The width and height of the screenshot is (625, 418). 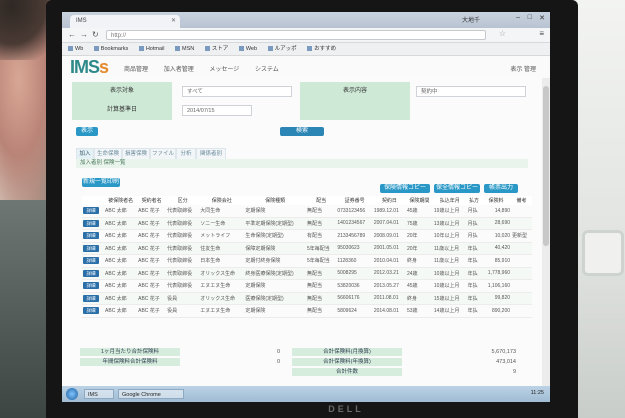 I want to click on close-window-icon: ✕, so click(x=542, y=18).